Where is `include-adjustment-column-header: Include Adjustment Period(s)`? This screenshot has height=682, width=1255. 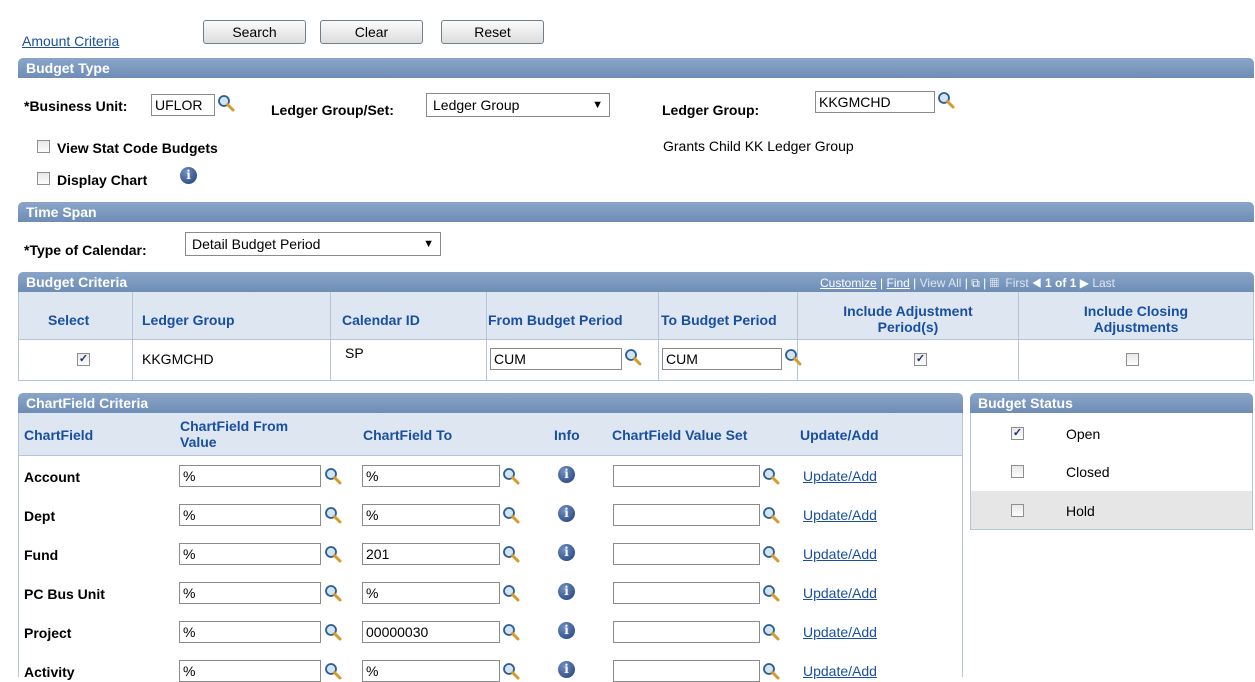 include-adjustment-column-header: Include Adjustment Period(s) is located at coordinates (908, 319).